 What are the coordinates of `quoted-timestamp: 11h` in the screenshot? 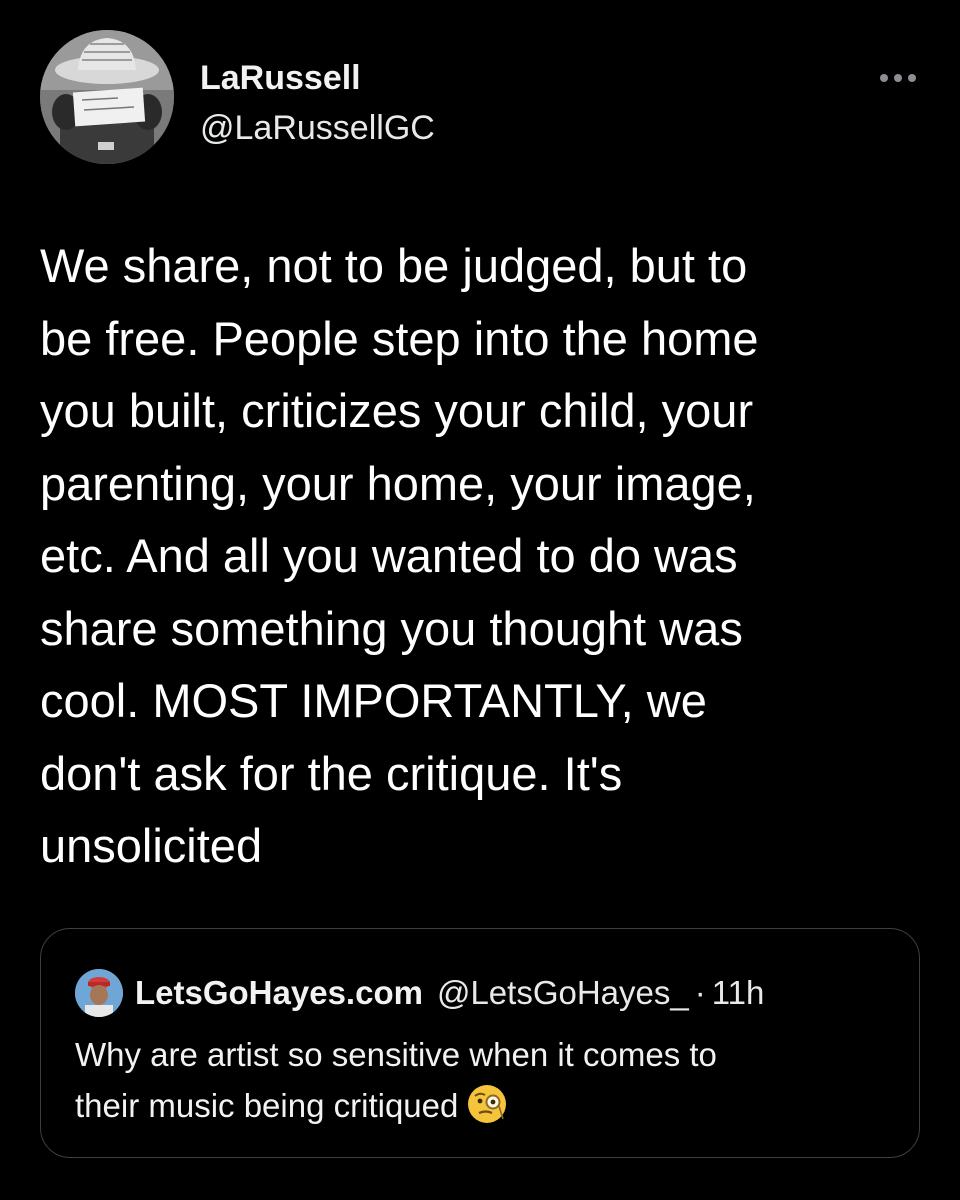 It's located at (738, 993).